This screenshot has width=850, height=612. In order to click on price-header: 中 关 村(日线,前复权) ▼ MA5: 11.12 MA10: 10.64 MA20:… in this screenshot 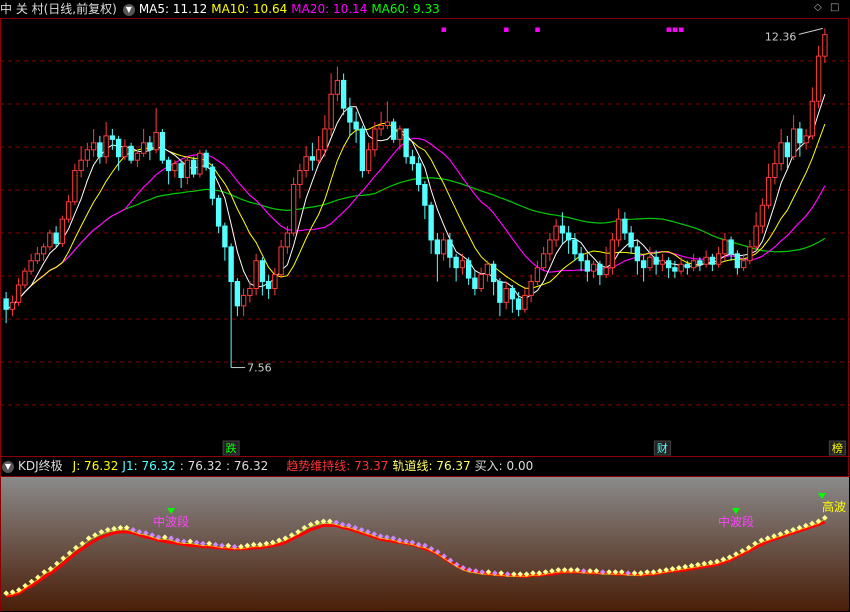, I will do `click(222, 9)`.